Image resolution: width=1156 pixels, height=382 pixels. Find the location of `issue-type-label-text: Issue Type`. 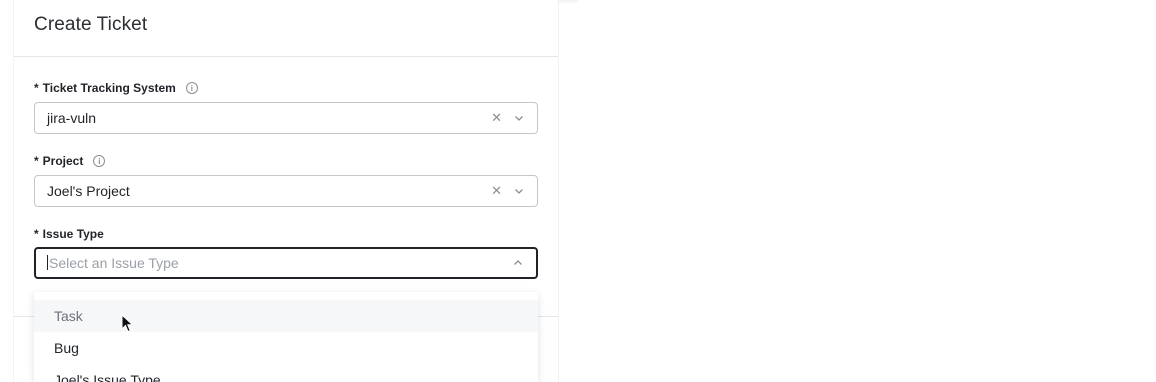

issue-type-label-text: Issue Type is located at coordinates (73, 234).